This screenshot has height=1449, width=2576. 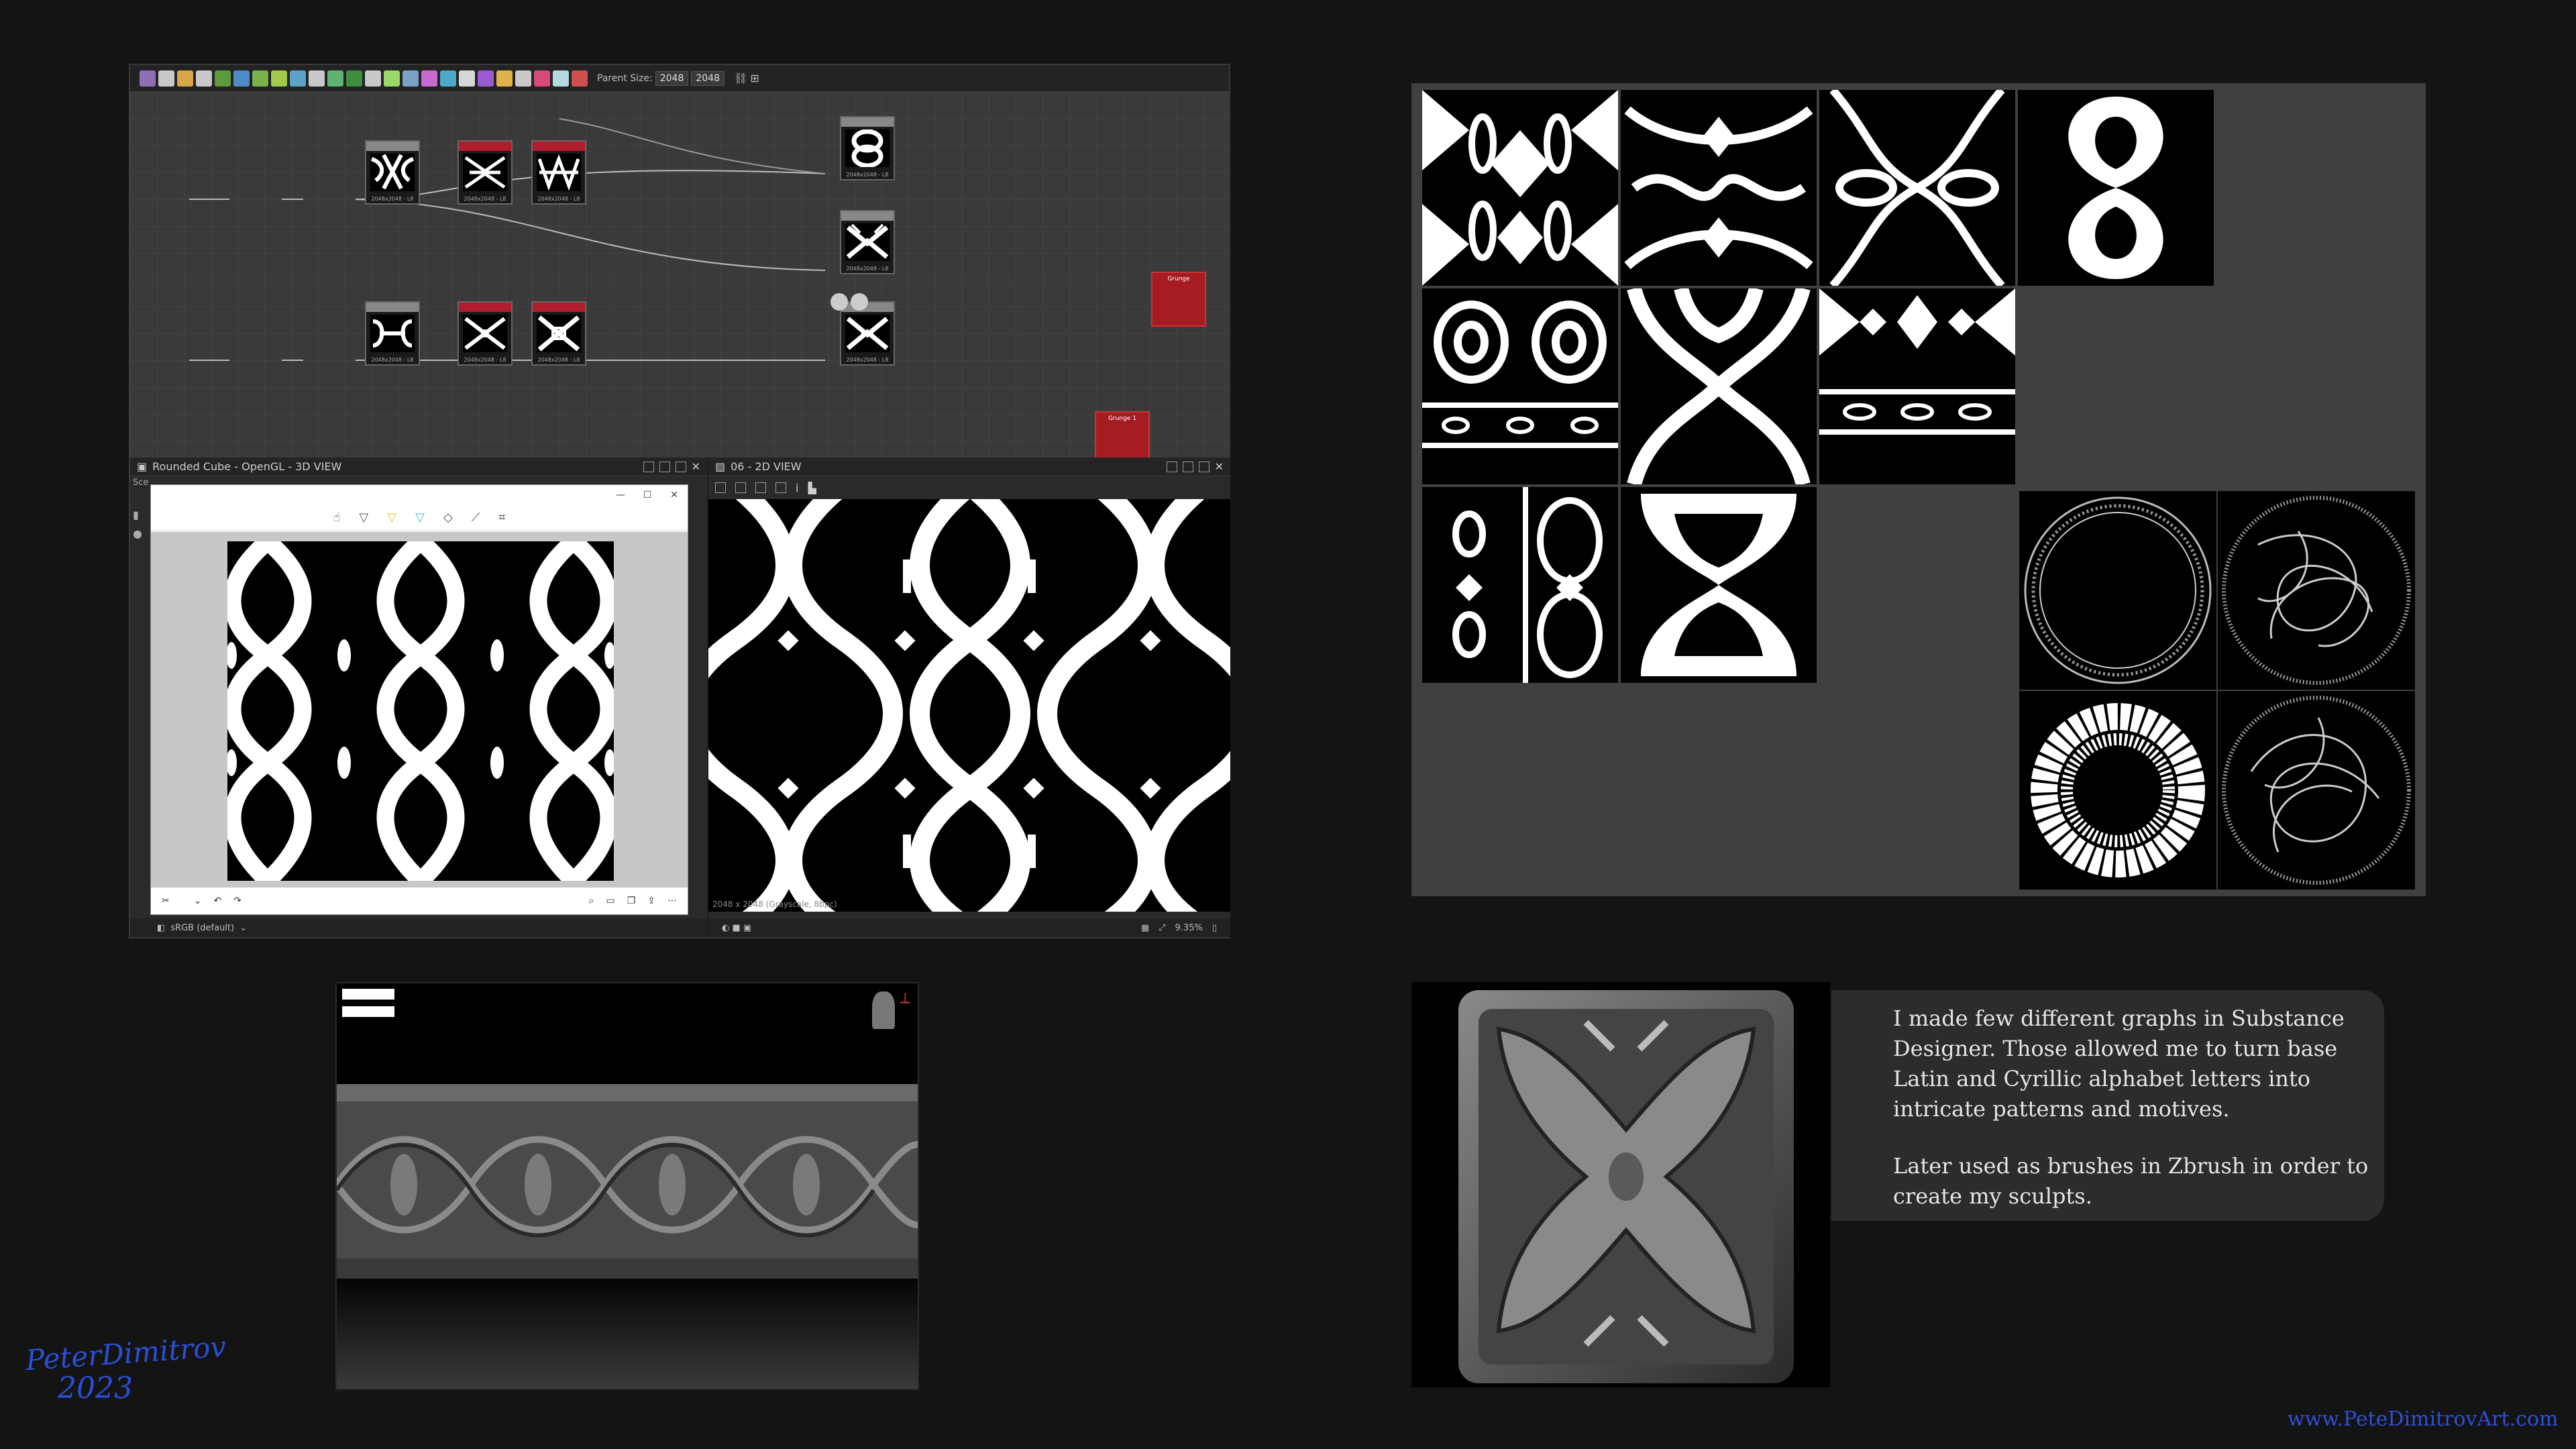 I want to click on touch-writing-icon: ☝, so click(x=336, y=518).